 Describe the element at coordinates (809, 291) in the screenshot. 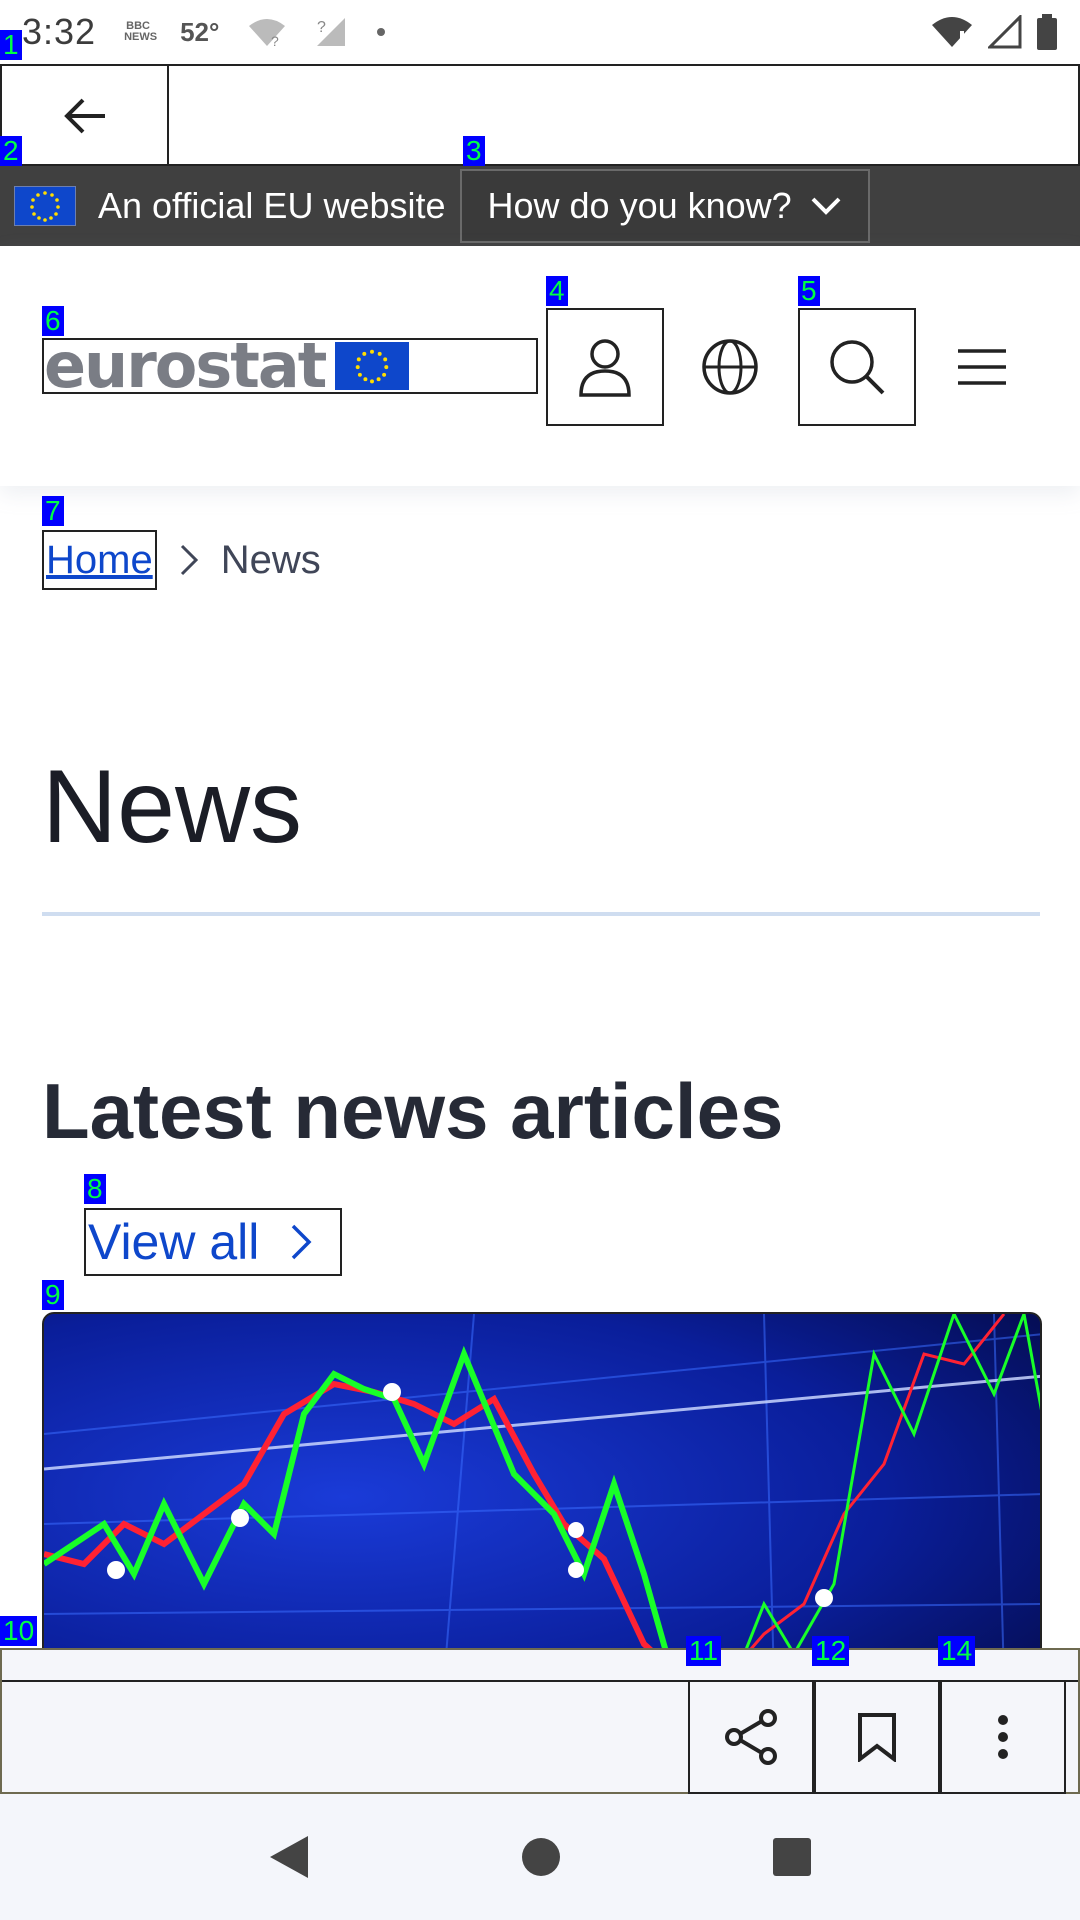

I see `marker-label: 5` at that location.